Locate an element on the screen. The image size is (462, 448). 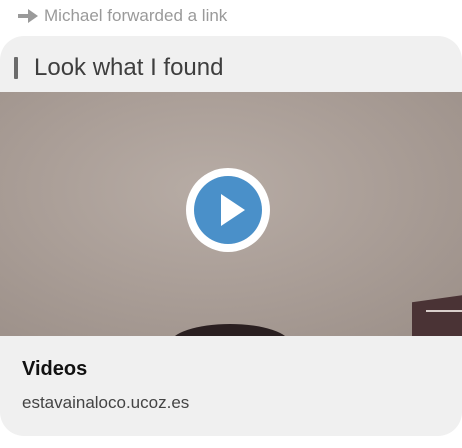
quote-bar is located at coordinates (16, 68).